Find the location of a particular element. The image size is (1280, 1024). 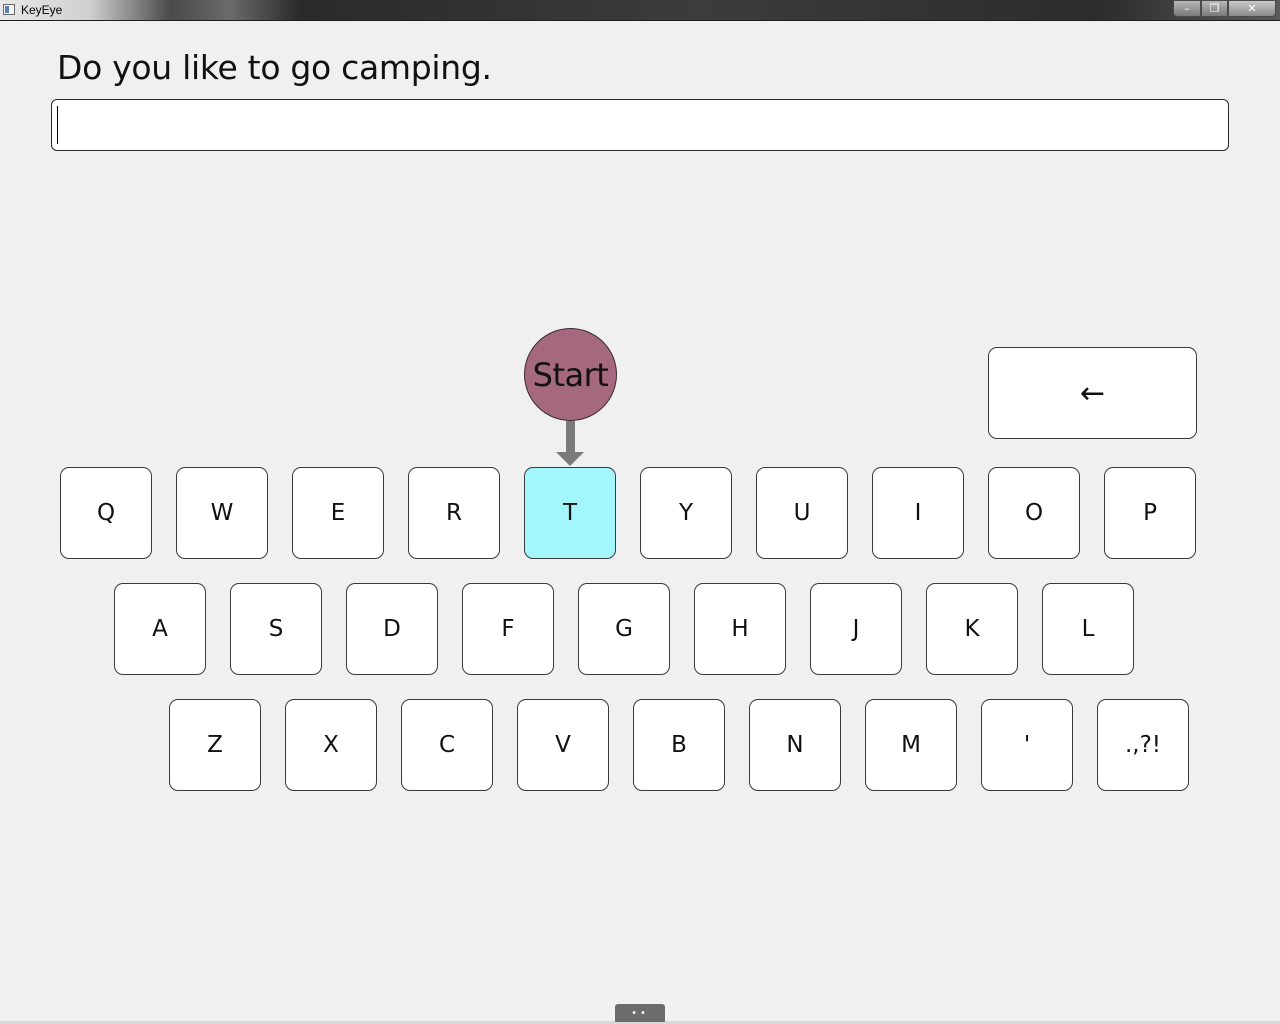

key-k: K is located at coordinates (972, 629).